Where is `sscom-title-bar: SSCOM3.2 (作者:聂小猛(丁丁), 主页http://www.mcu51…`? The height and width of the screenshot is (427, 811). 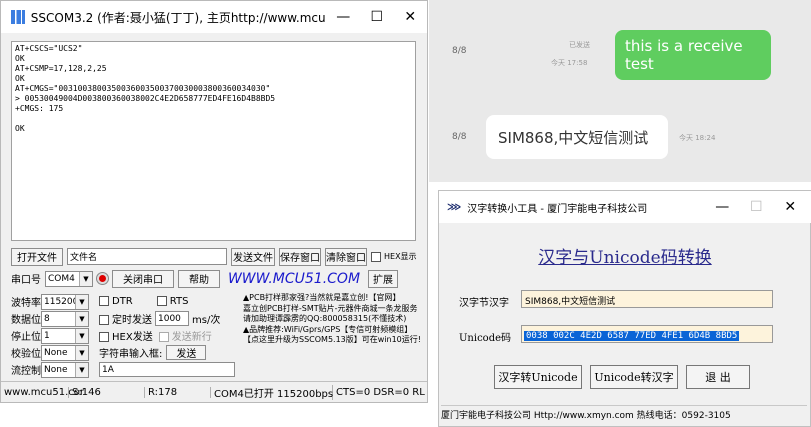
sscom-title-bar: SSCOM3.2 (作者:聂小猛(丁丁), 主页http://www.mcu51… is located at coordinates (214, 17).